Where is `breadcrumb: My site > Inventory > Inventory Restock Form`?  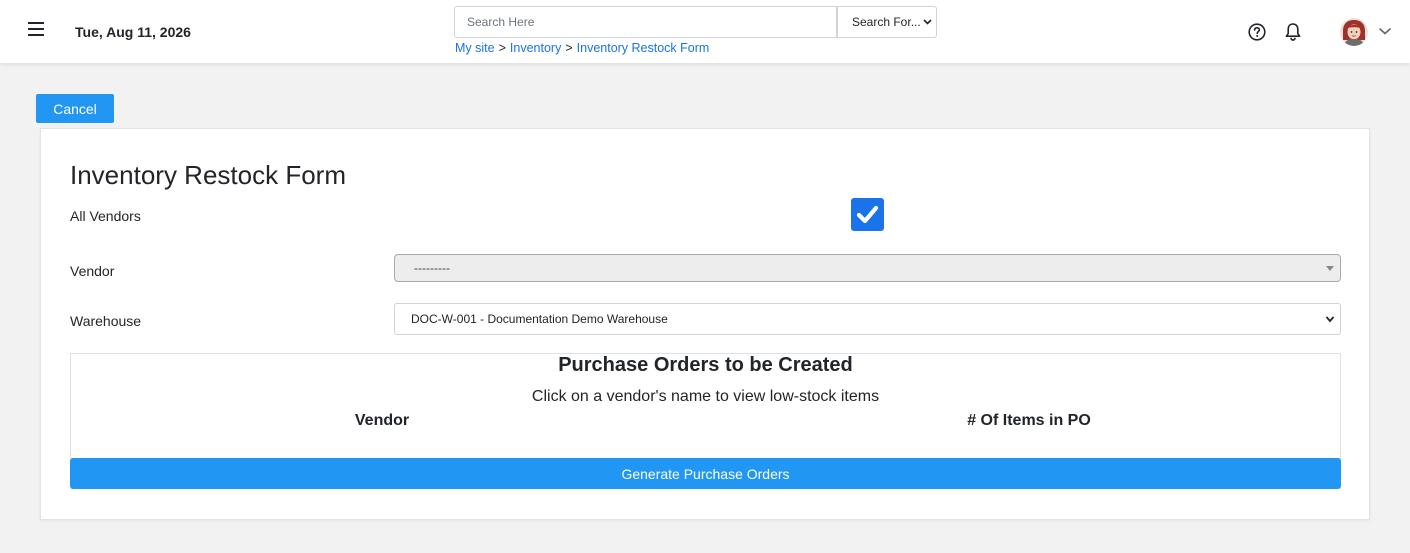 breadcrumb: My site > Inventory > Inventory Restock Form is located at coordinates (582, 48).